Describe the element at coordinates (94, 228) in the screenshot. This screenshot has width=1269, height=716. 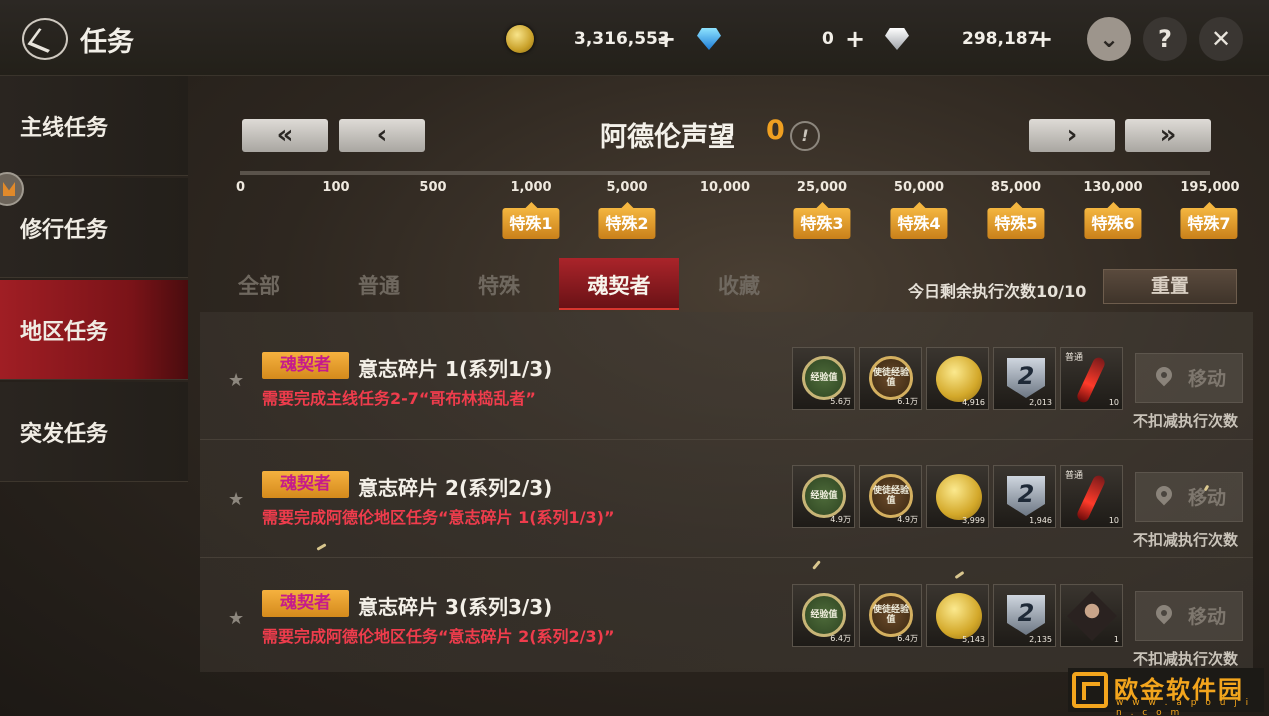
I see `sidebar-item-training-quest: 修行任务` at that location.